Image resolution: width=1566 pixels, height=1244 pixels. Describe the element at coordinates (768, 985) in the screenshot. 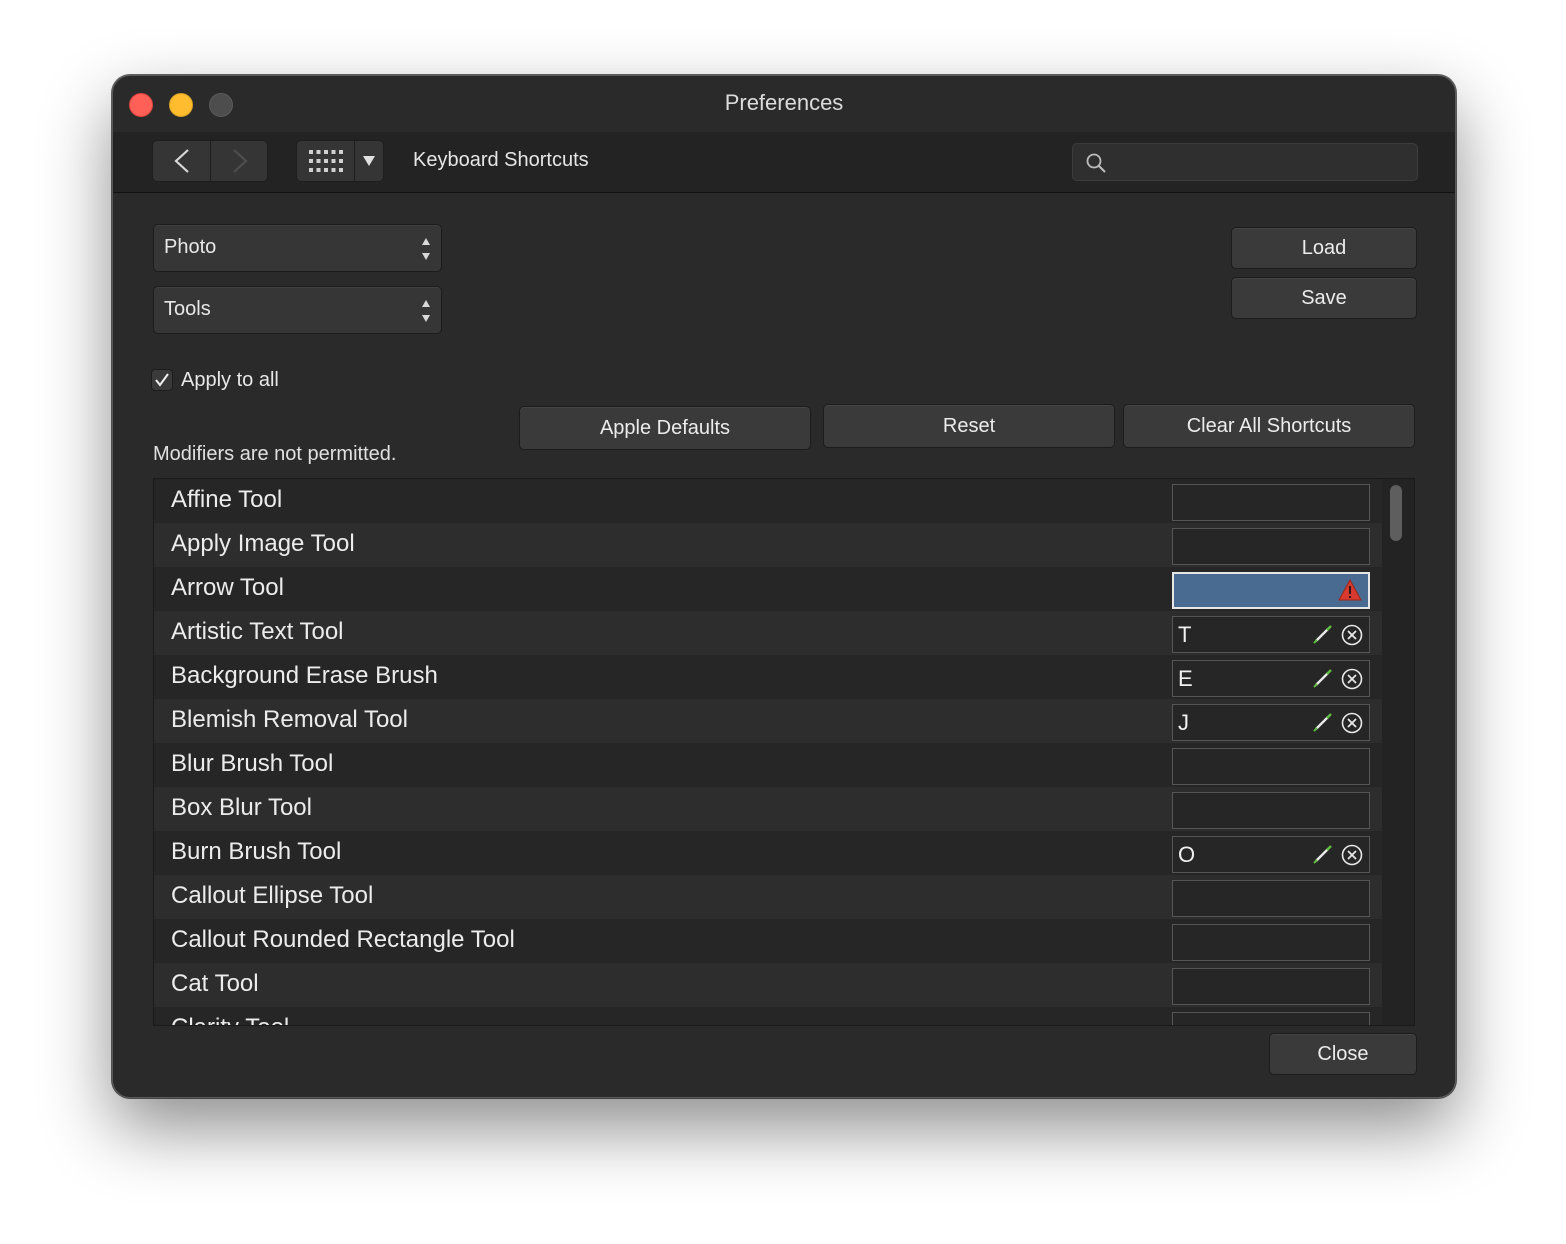

I see `list-item: Cat Tool` at that location.